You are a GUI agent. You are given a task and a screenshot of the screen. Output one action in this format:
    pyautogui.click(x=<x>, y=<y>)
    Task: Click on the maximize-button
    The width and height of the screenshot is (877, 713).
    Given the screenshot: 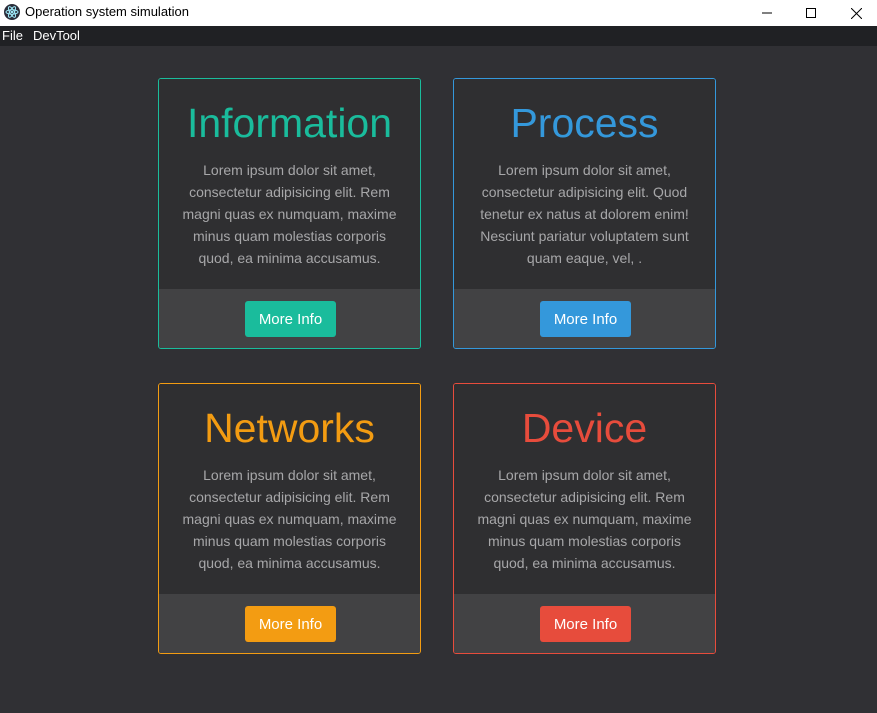 What is the action you would take?
    pyautogui.click(x=811, y=13)
    